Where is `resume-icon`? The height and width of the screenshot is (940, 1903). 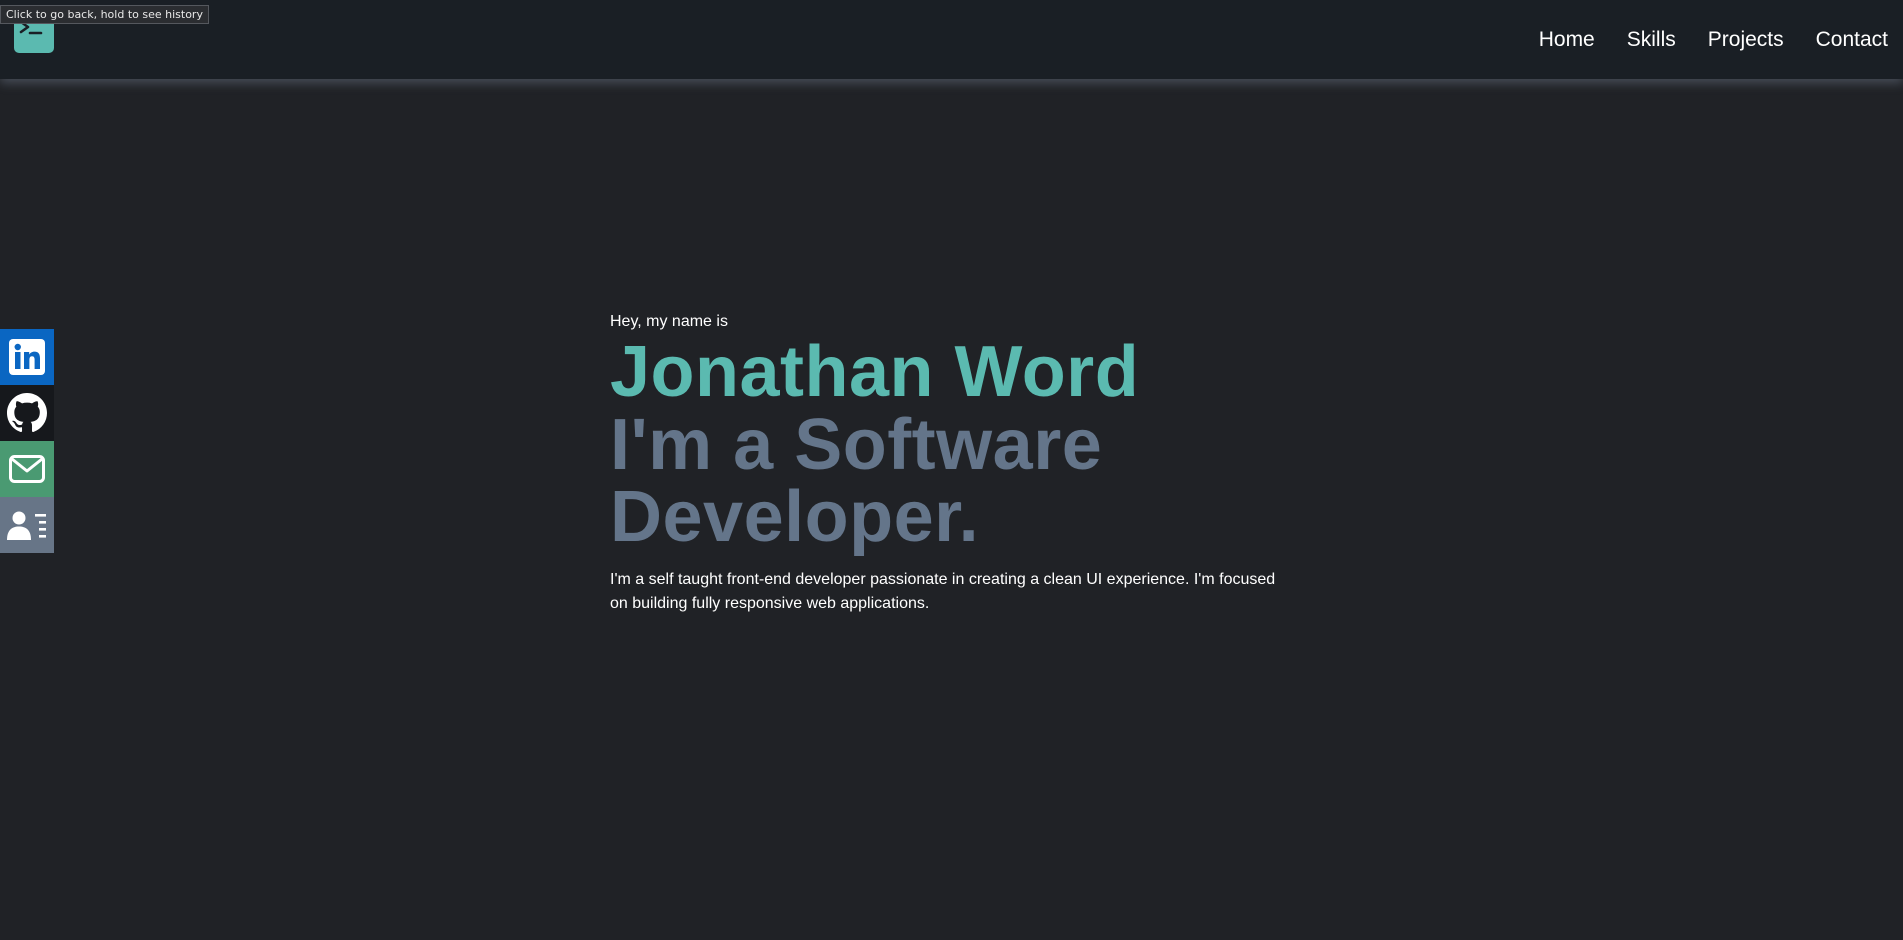
resume-icon is located at coordinates (26, 525).